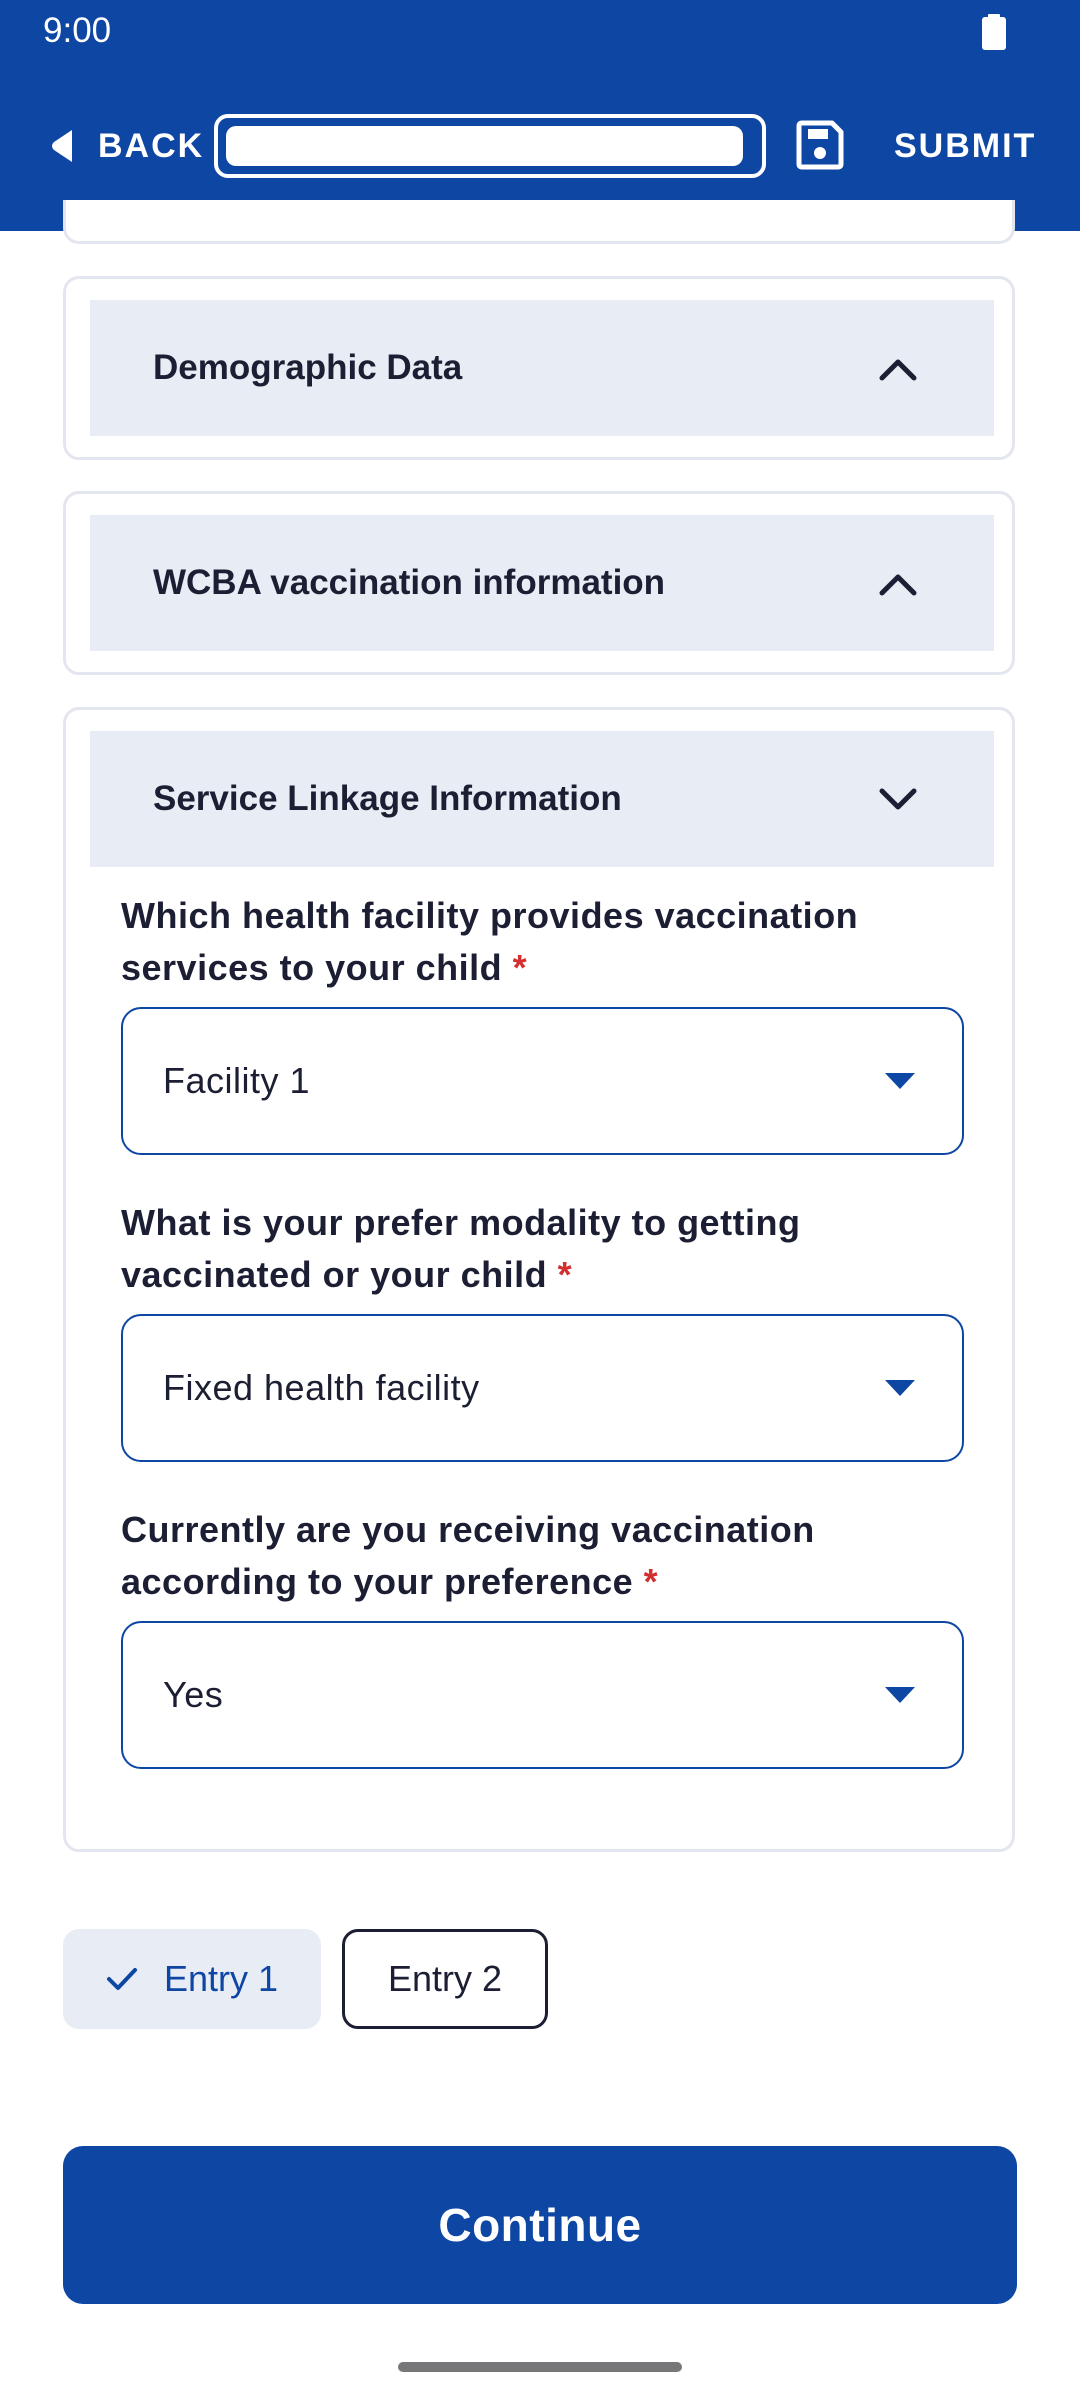  Describe the element at coordinates (221, 1978) in the screenshot. I see `entry-1-label: Entry 1` at that location.